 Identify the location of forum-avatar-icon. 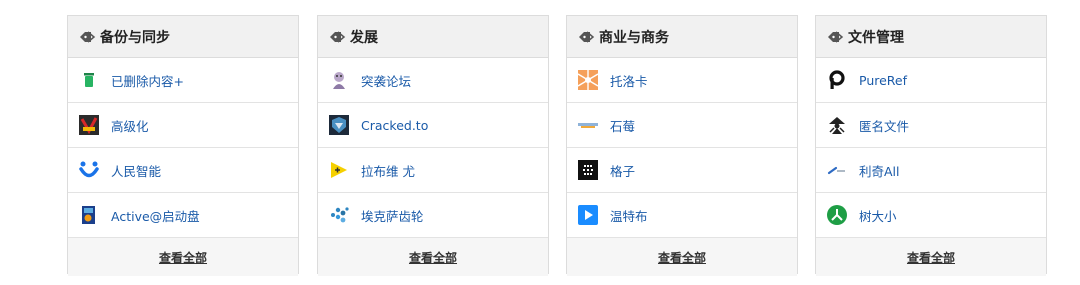
(339, 80).